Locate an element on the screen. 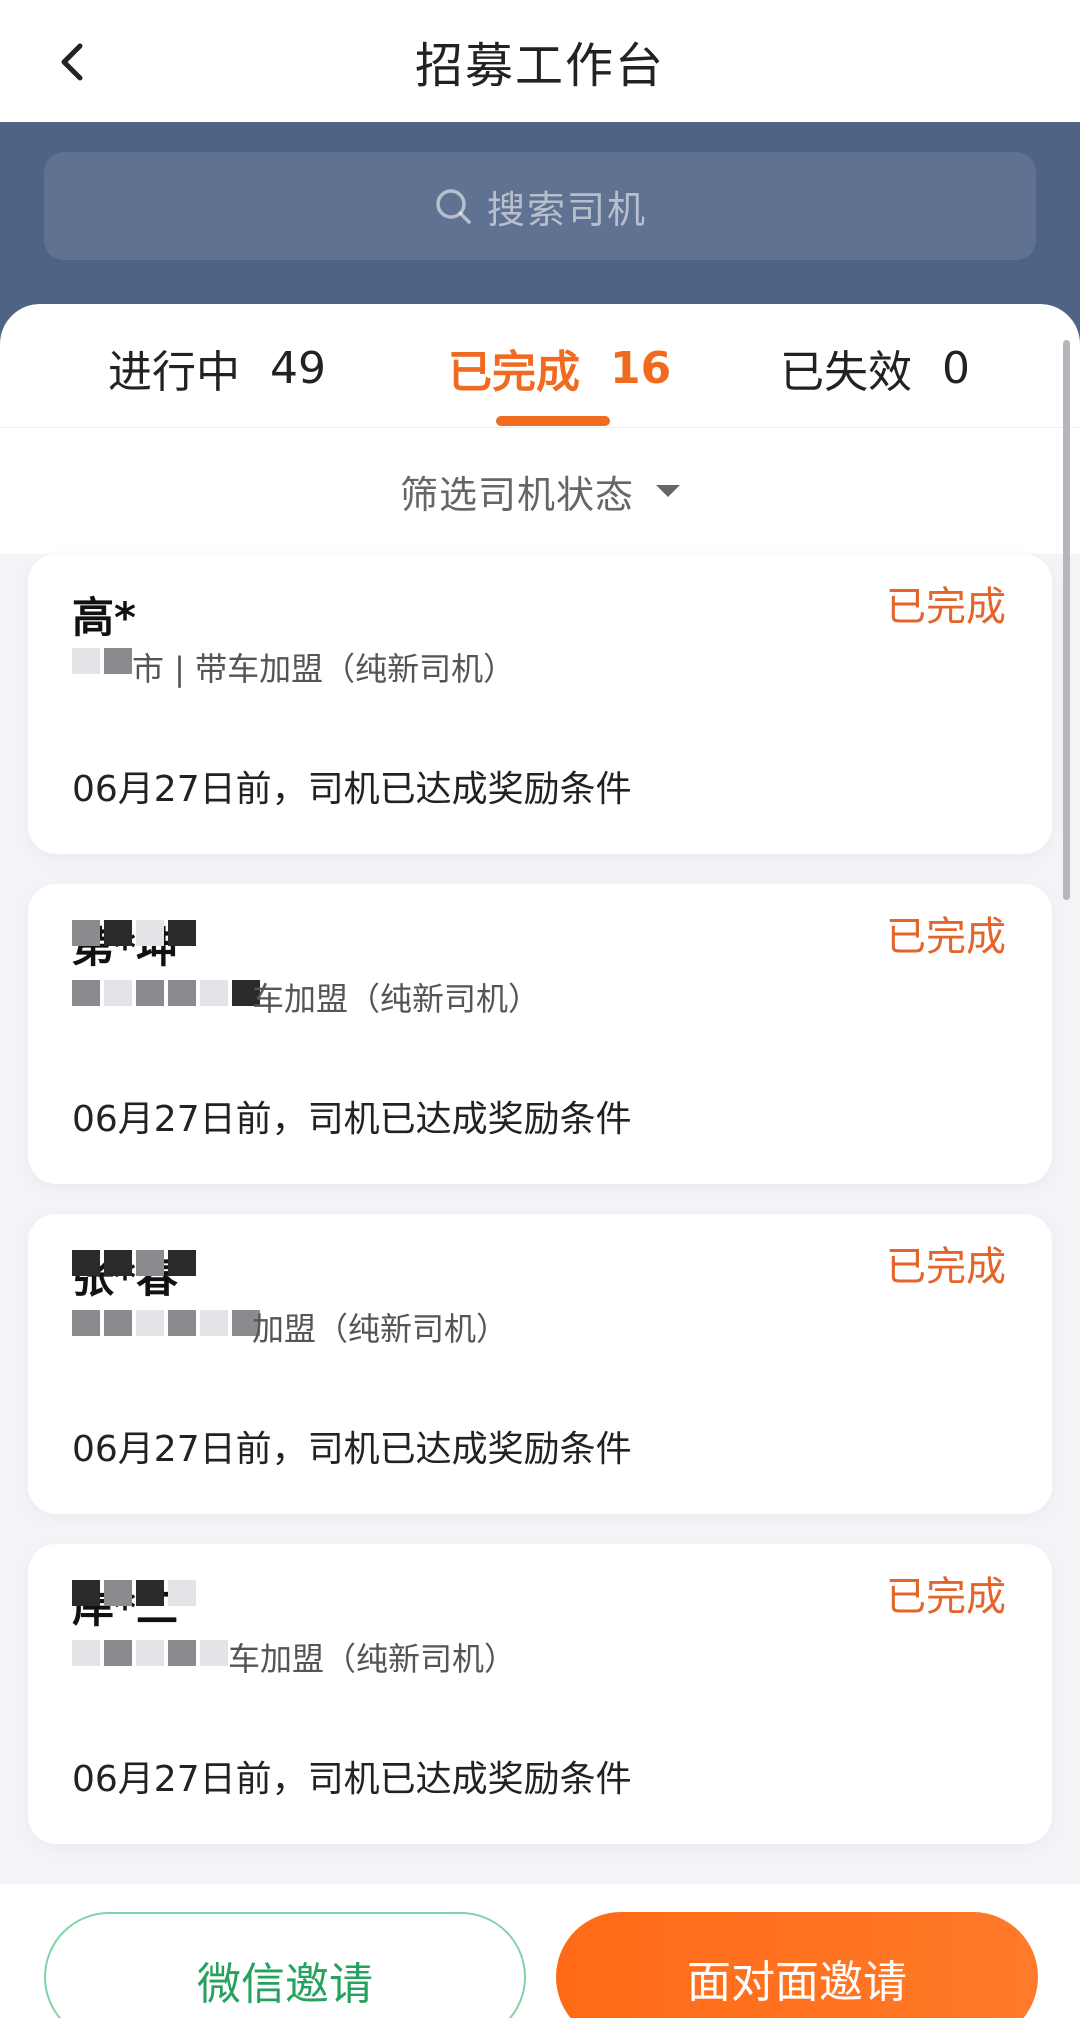 The image size is (1080, 2018). top-nav-bar: 招募工作台 is located at coordinates (540, 61).